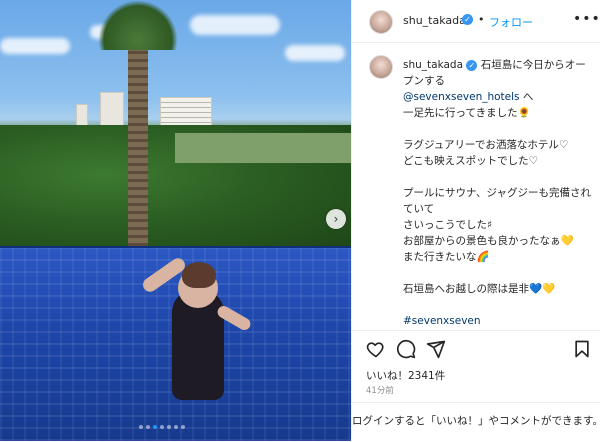 The height and width of the screenshot is (442, 600). Describe the element at coordinates (434, 20) in the screenshot. I see `username-link: shu_takada` at that location.